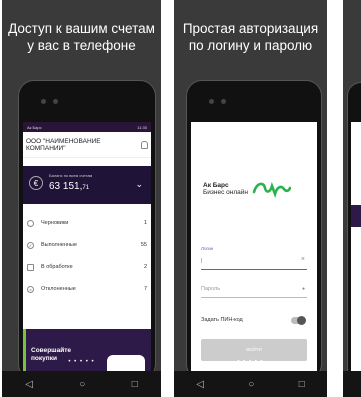 This screenshot has height=397, width=361. I want to click on partial-card, so click(356, 216).